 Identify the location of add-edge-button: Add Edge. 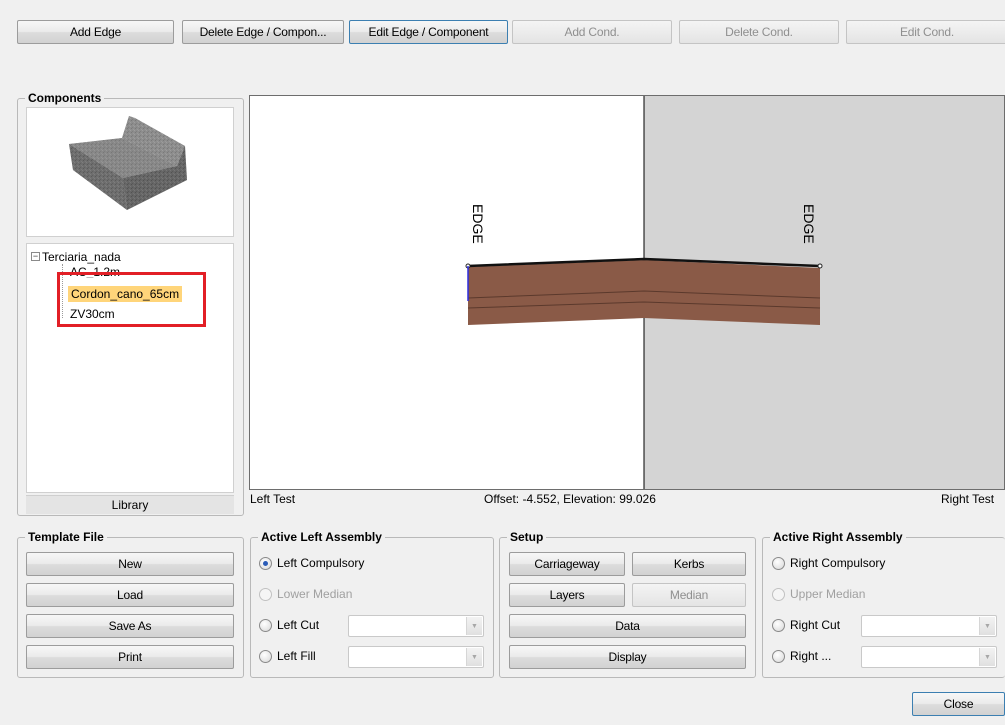
(95, 32).